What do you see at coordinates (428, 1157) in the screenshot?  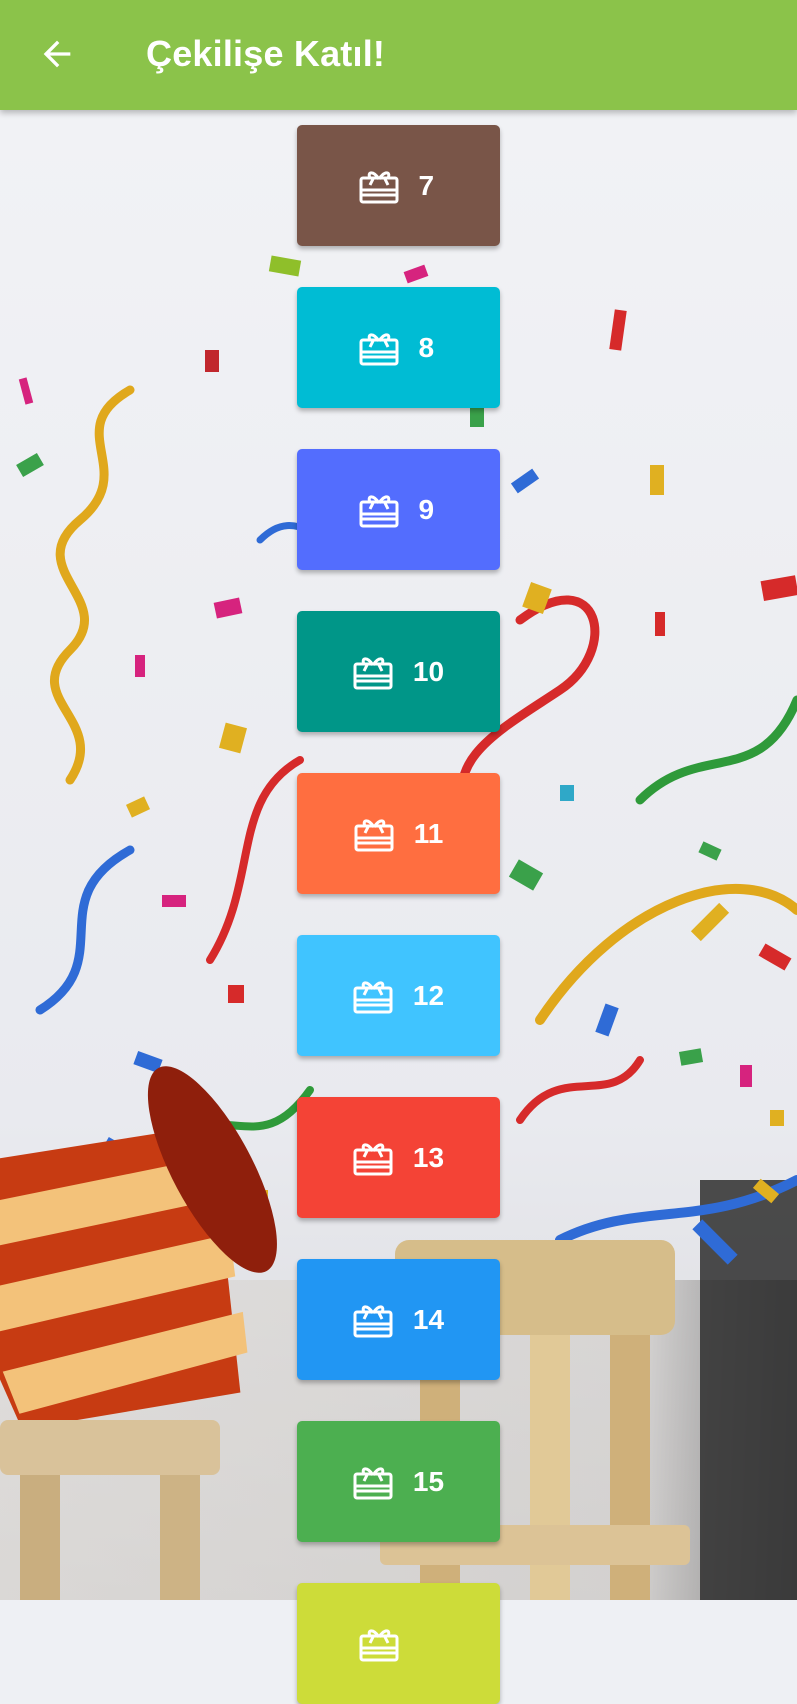 I see `ticket-number: 13` at bounding box center [428, 1157].